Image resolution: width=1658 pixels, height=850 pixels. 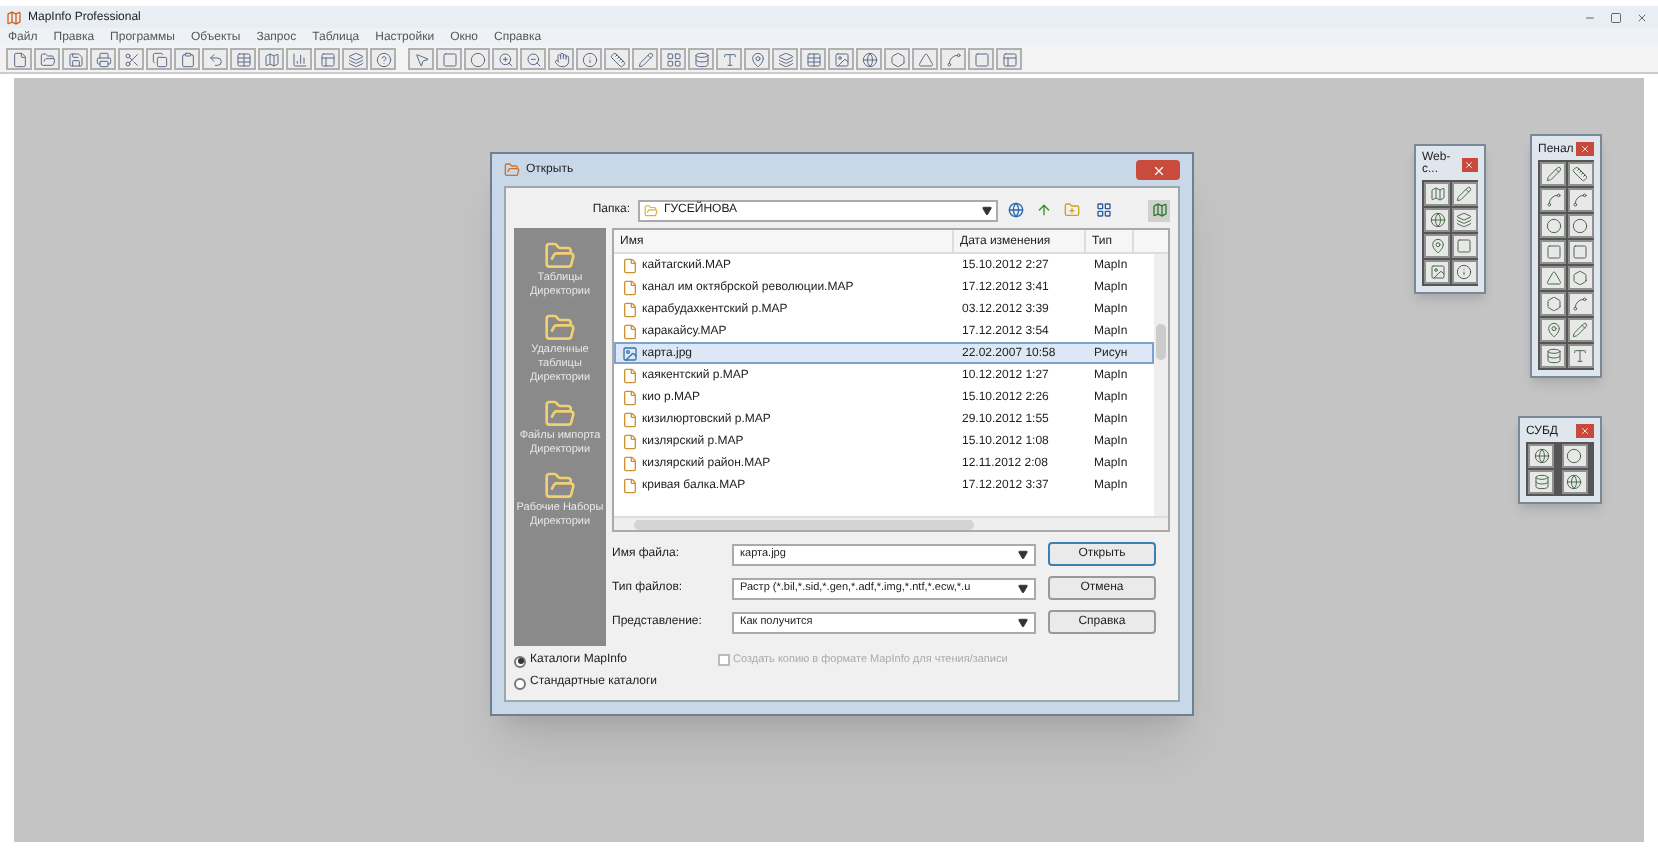 I want to click on database-icon, so click(x=1541, y=482).